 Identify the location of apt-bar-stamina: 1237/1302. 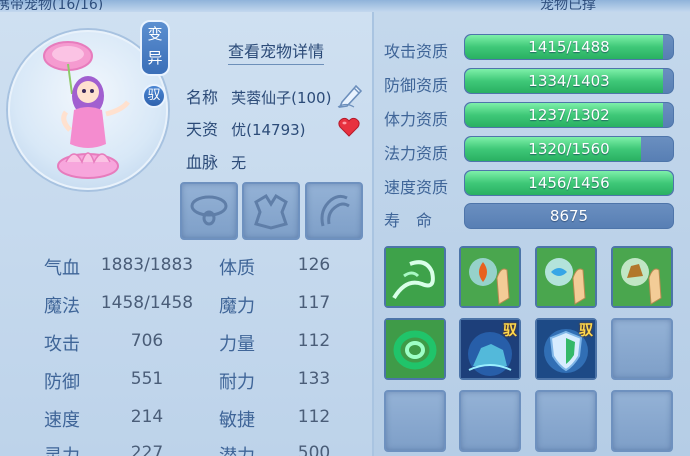
(569, 115).